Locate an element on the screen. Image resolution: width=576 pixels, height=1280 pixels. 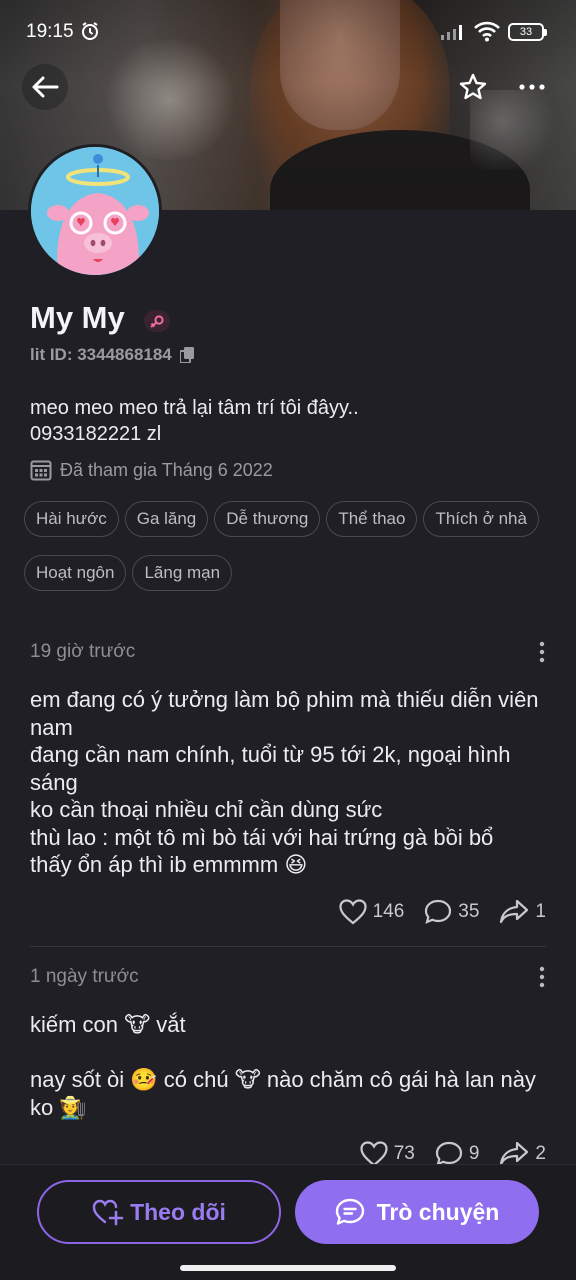
back-button is located at coordinates (45, 87).